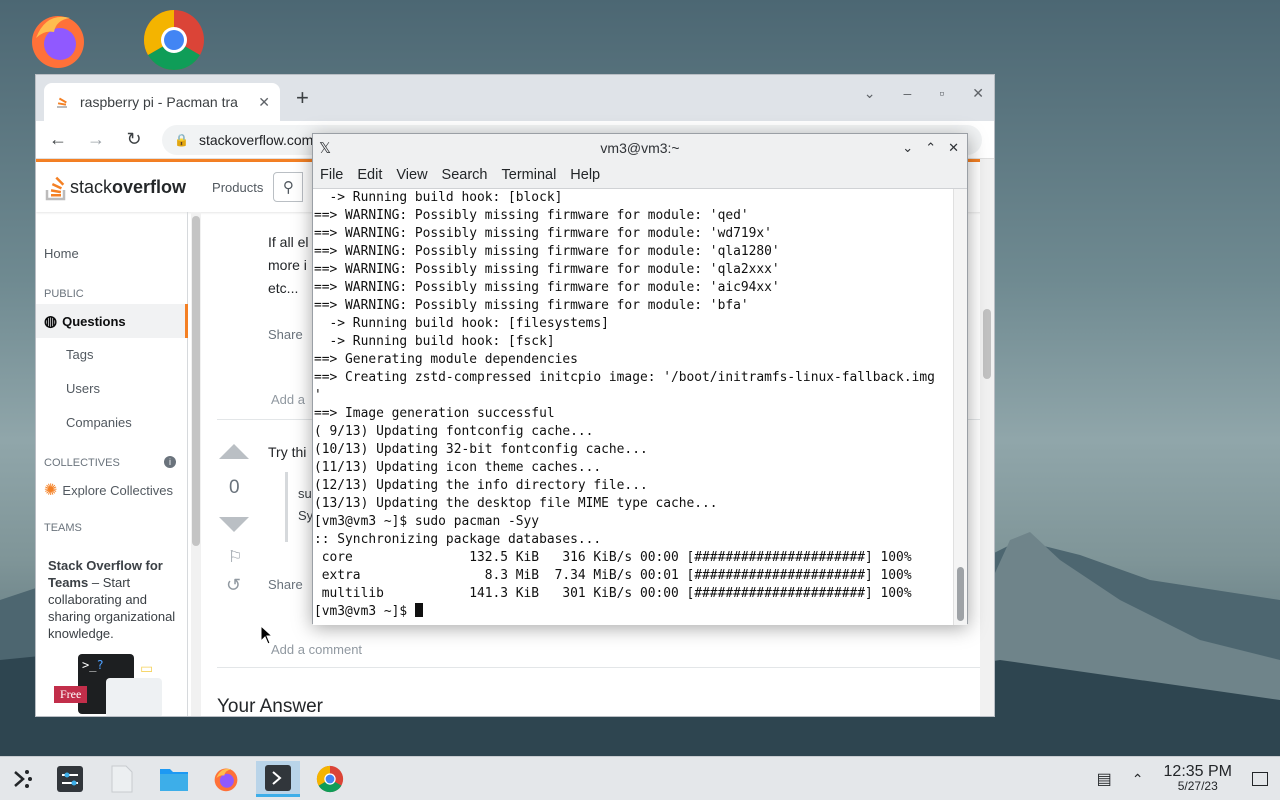  I want to click on sidebar-heading-collectives: COLLECTIVES, so click(82, 463).